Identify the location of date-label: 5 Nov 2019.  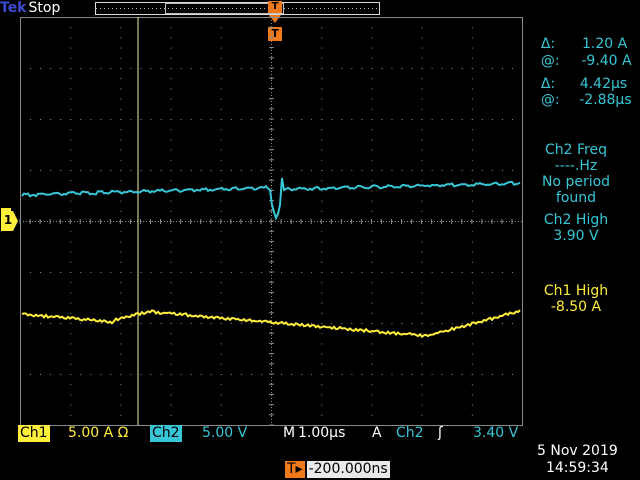
(577, 451).